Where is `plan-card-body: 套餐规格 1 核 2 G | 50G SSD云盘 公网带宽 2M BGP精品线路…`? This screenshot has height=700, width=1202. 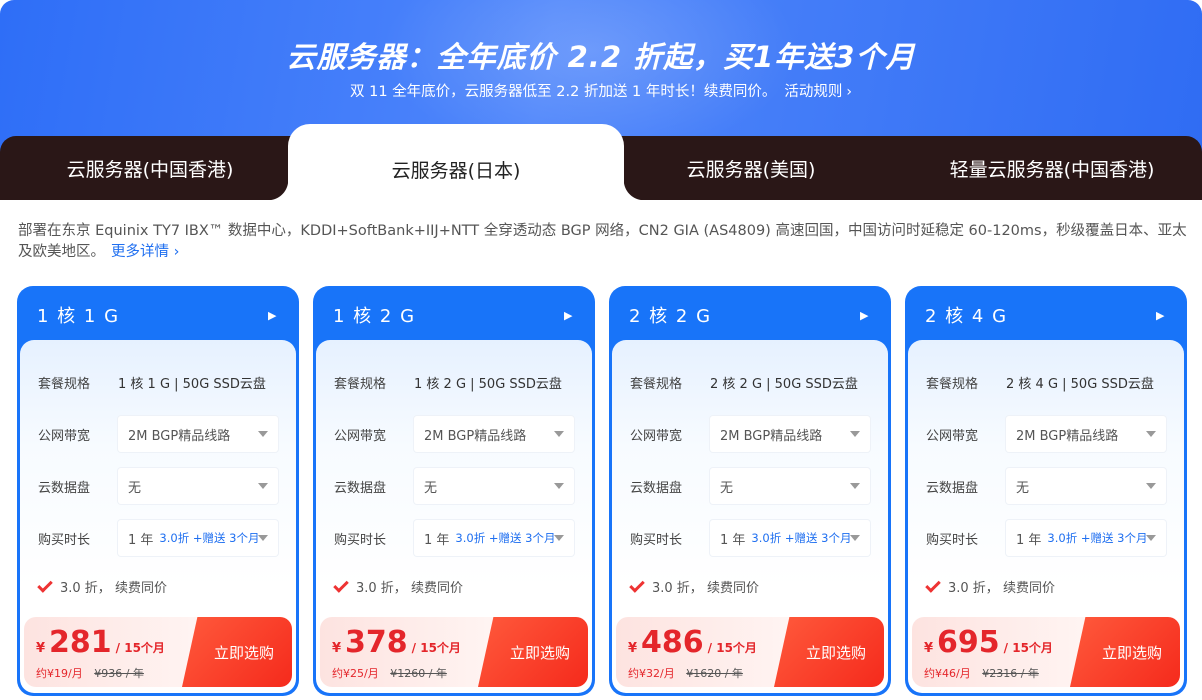
plan-card-body: 套餐规格 1 核 2 G | 50G SSD云盘 公网带宽 2M BGP精品线路… is located at coordinates (454, 516).